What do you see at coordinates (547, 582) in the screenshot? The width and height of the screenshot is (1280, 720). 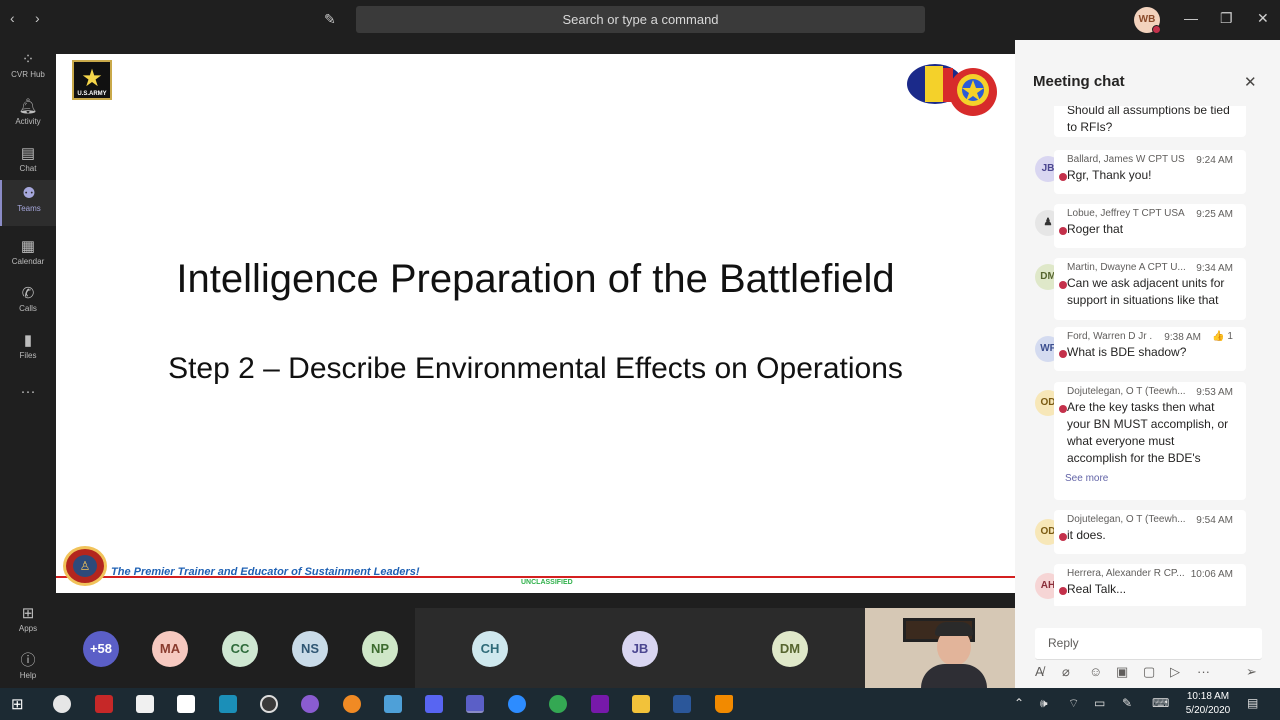 I see `classification-label: UNCLASSIFIED` at bounding box center [547, 582].